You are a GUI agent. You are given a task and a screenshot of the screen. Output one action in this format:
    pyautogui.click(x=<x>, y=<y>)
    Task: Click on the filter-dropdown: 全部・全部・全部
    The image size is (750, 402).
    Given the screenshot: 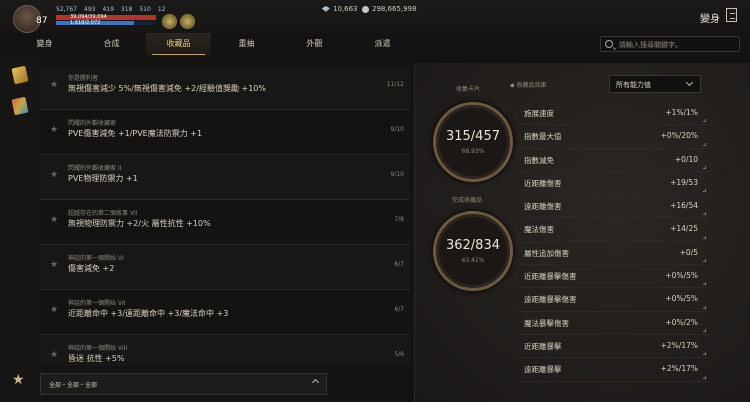 What is the action you would take?
    pyautogui.click(x=183, y=384)
    